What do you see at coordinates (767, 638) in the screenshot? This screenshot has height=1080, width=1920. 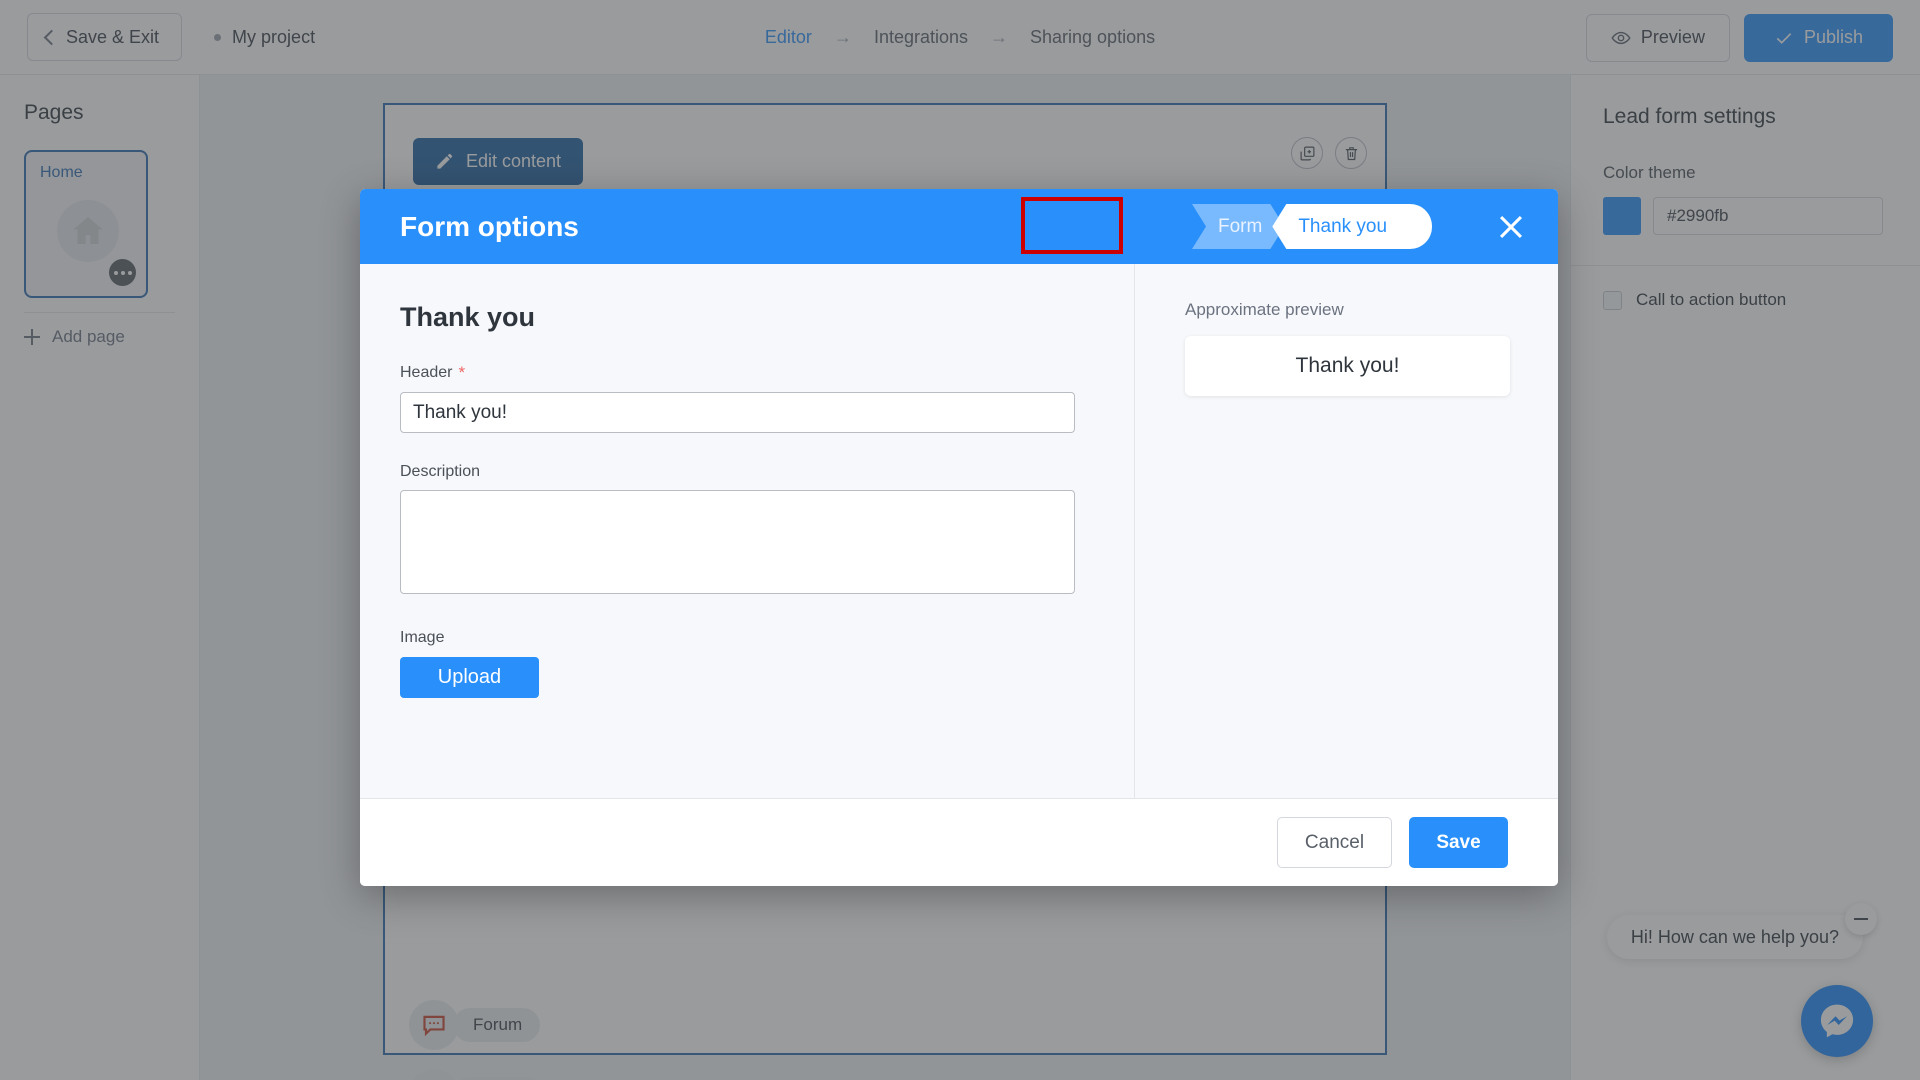 I see `image-field-label: Image` at bounding box center [767, 638].